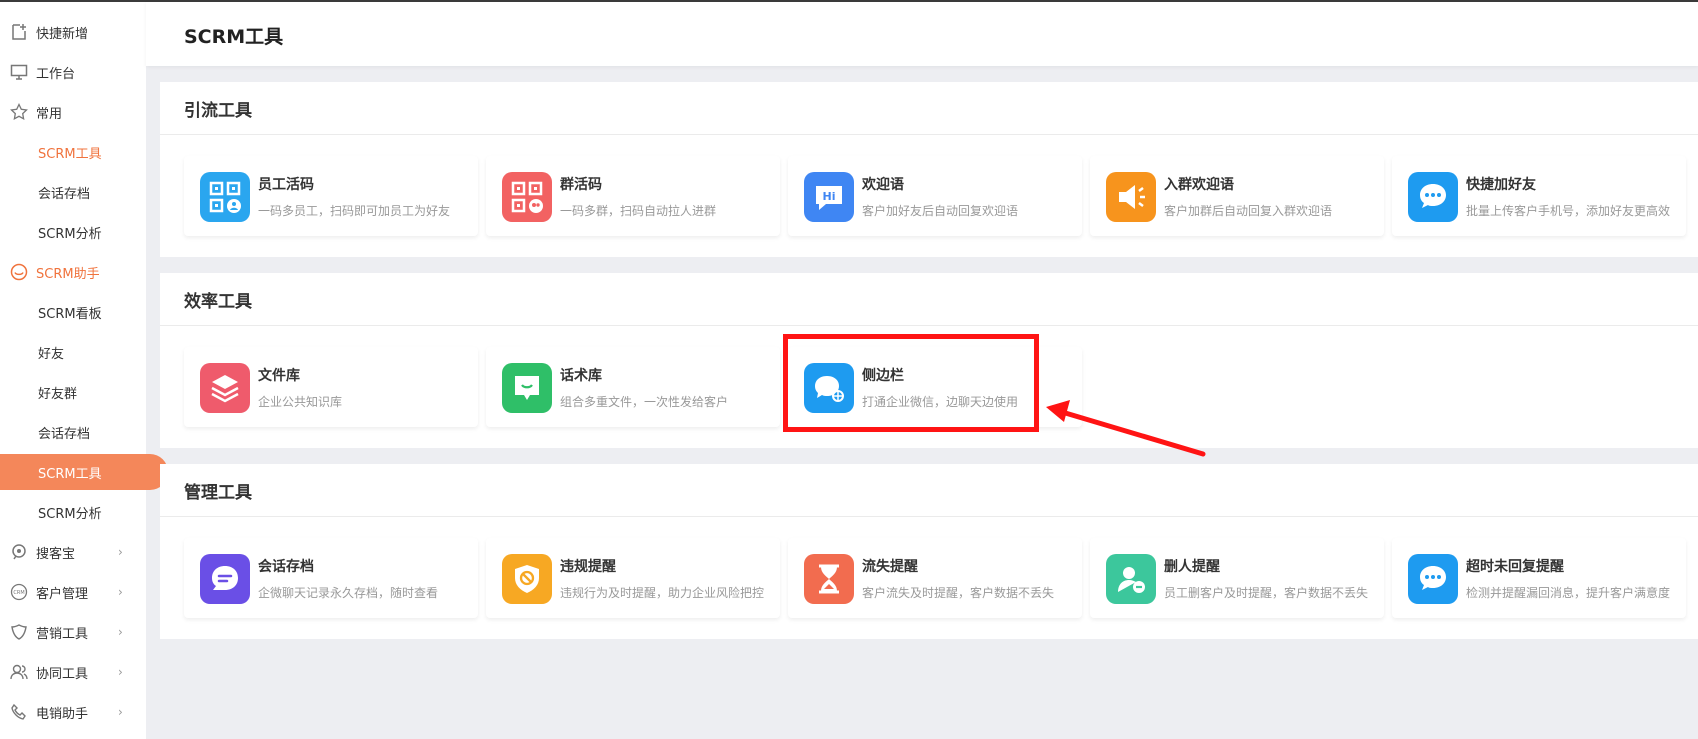  Describe the element at coordinates (348, 593) in the screenshot. I see `tool-desc: 企微聊天记录永久存档，随时查看` at that location.